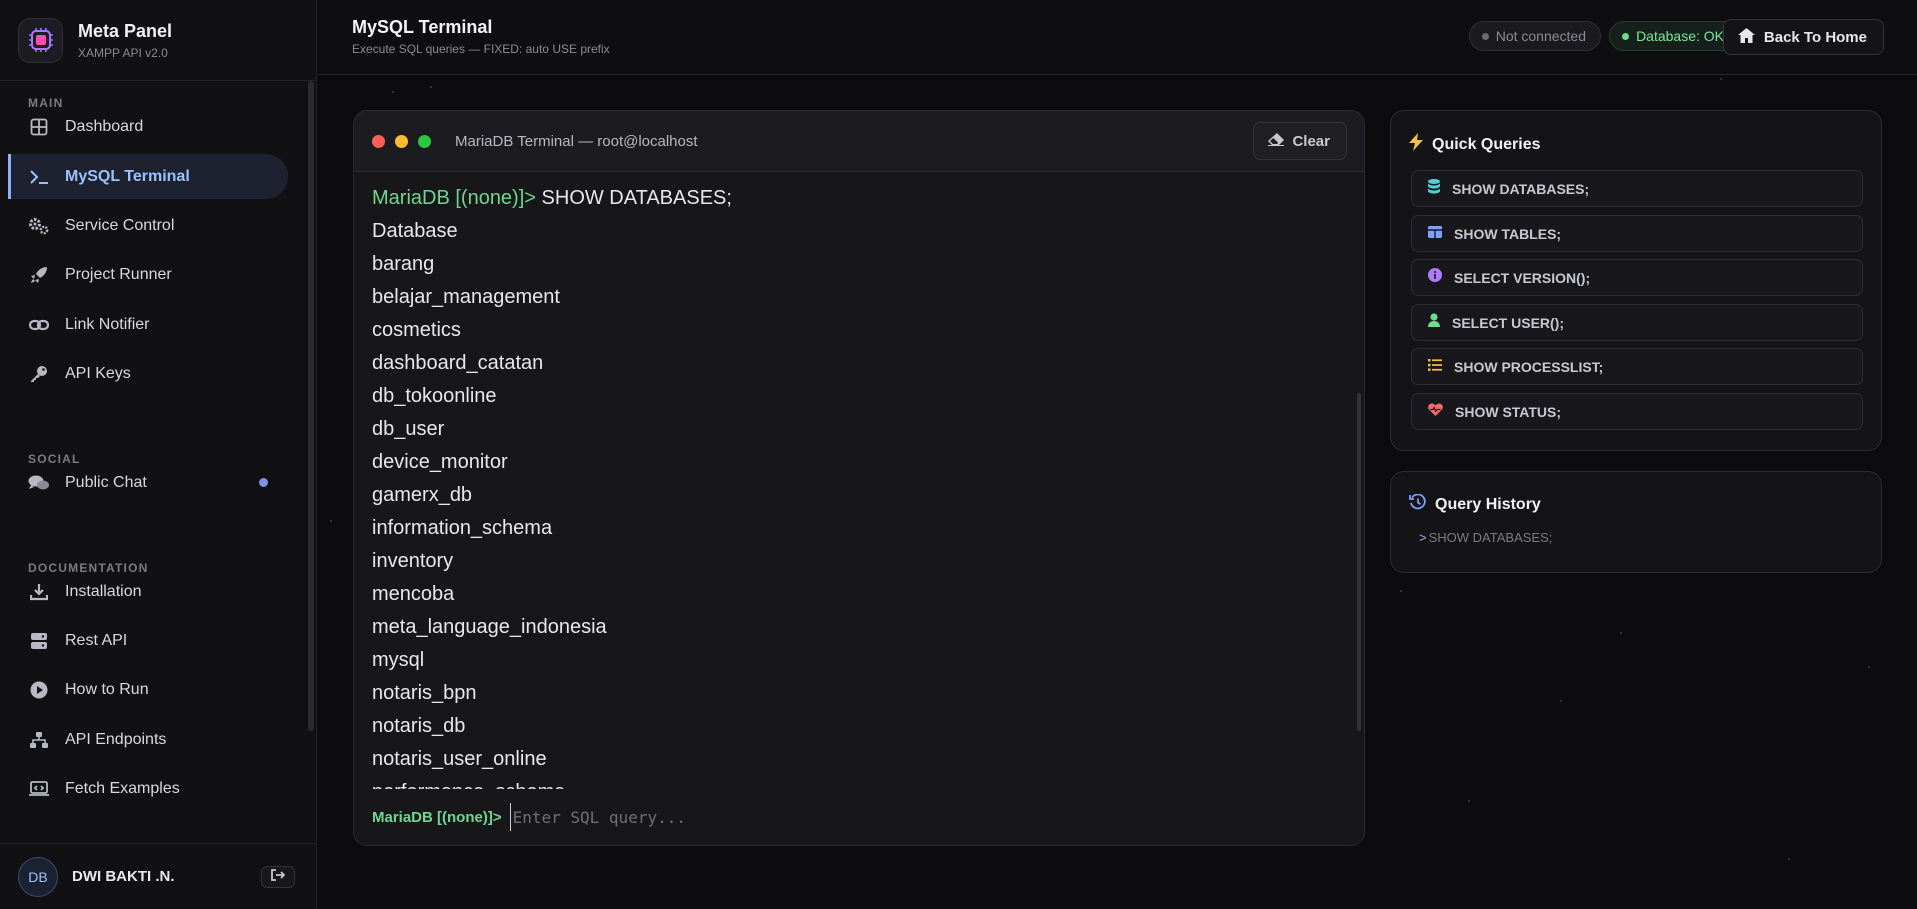 This screenshot has height=909, width=1917. I want to click on sidebar-item-api-endpoints: API Endpoints, so click(148, 739).